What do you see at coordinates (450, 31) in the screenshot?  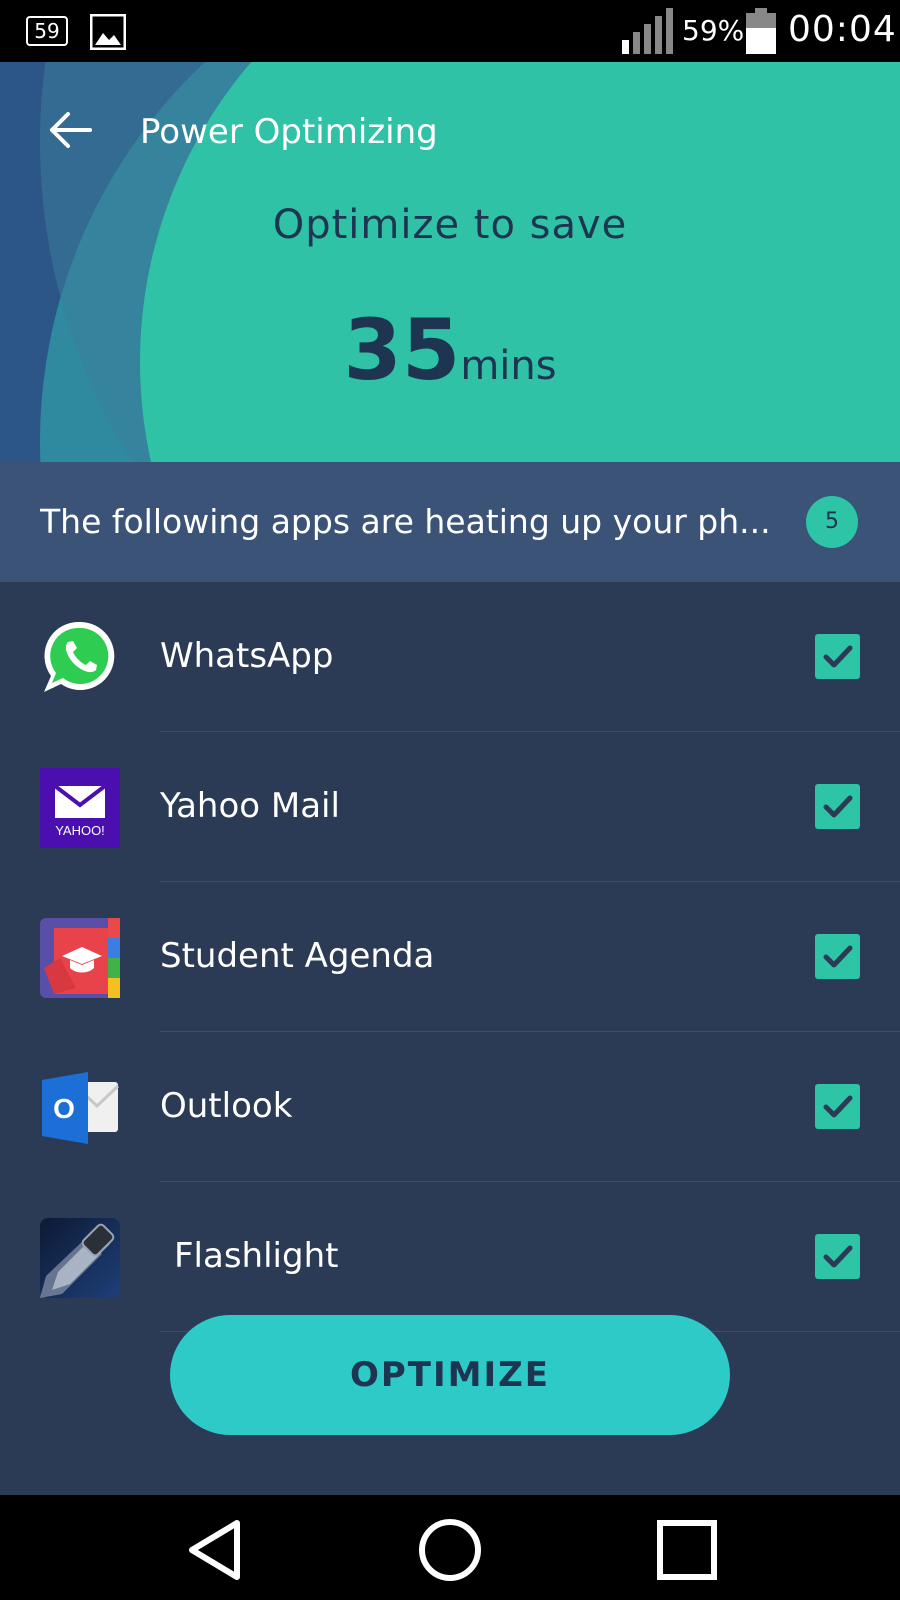 I see `status-bar: 59 59% 00:04` at bounding box center [450, 31].